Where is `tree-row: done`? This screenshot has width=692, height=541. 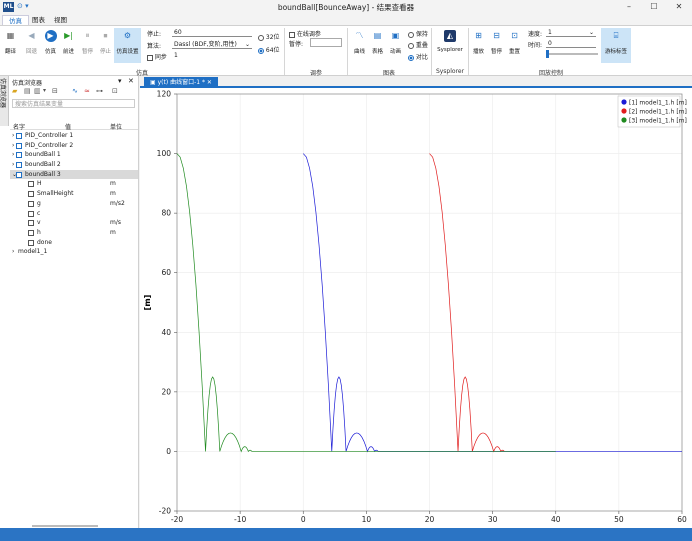 tree-row: done is located at coordinates (74, 243).